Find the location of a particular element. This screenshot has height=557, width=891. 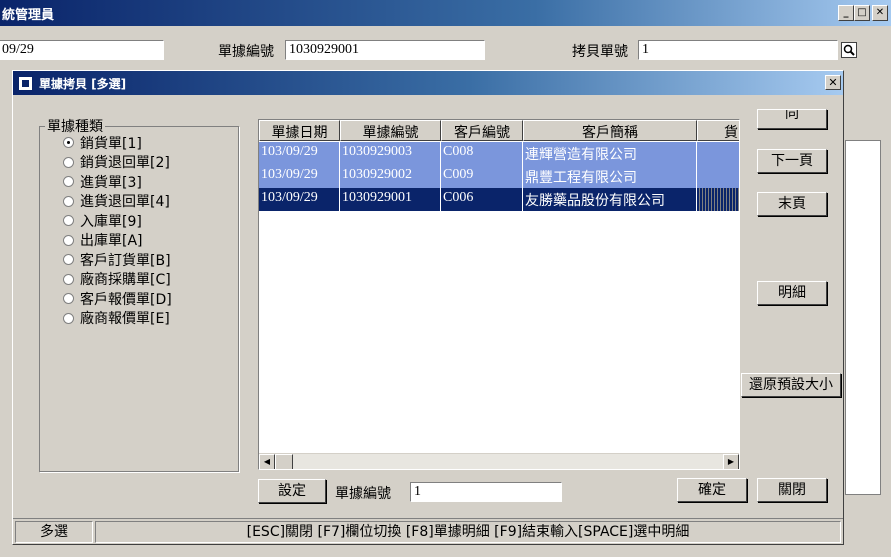

doc-type-radio: 客戶訂貨單[B] is located at coordinates (117, 259).